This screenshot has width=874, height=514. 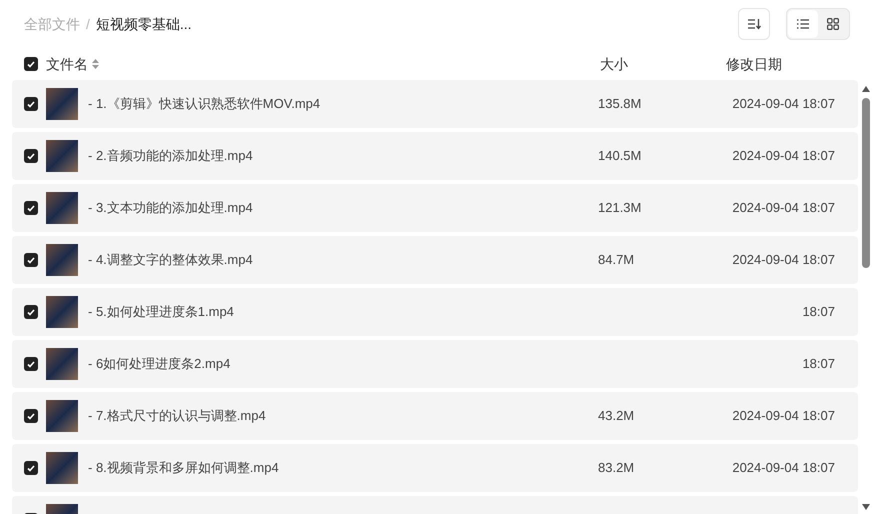 I want to click on sort-button, so click(x=754, y=24).